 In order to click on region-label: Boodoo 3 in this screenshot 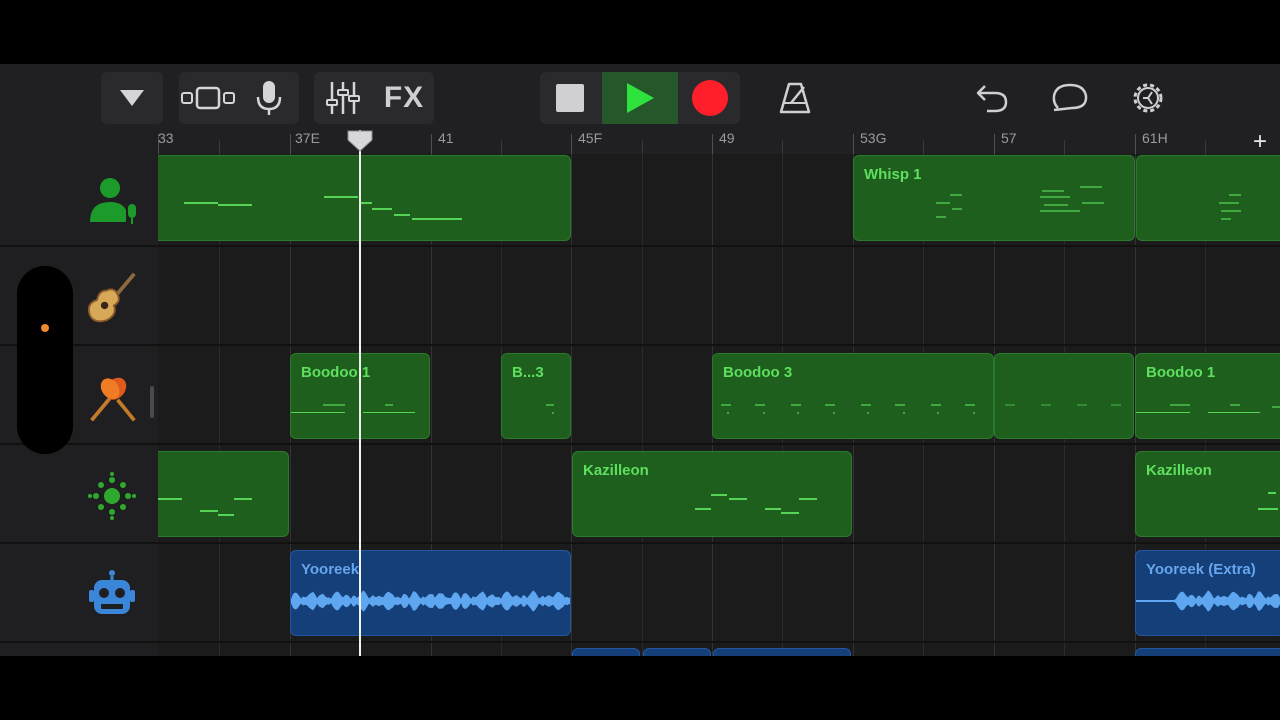, I will do `click(758, 372)`.